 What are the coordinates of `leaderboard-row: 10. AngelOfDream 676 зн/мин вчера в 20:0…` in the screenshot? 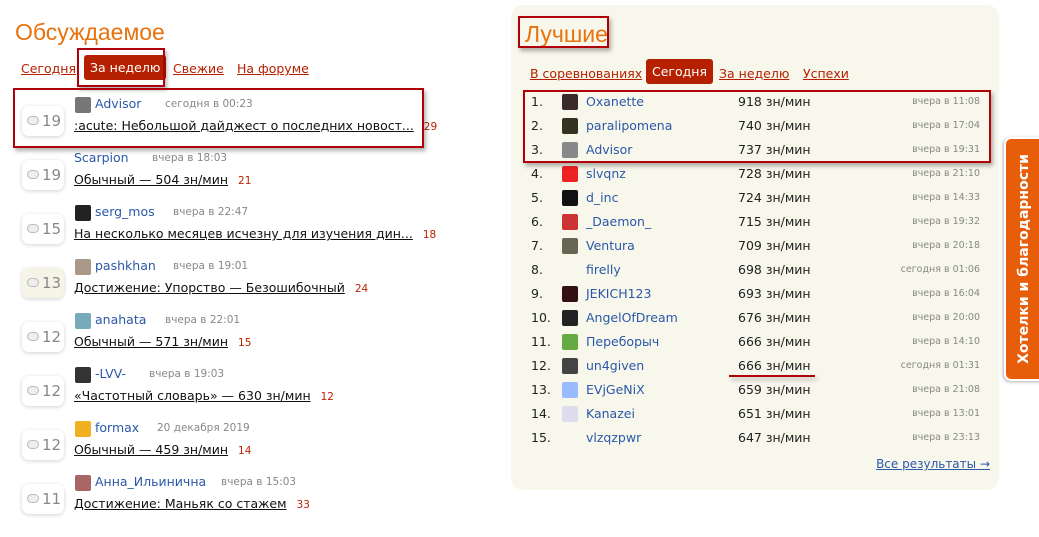 It's located at (755, 318).